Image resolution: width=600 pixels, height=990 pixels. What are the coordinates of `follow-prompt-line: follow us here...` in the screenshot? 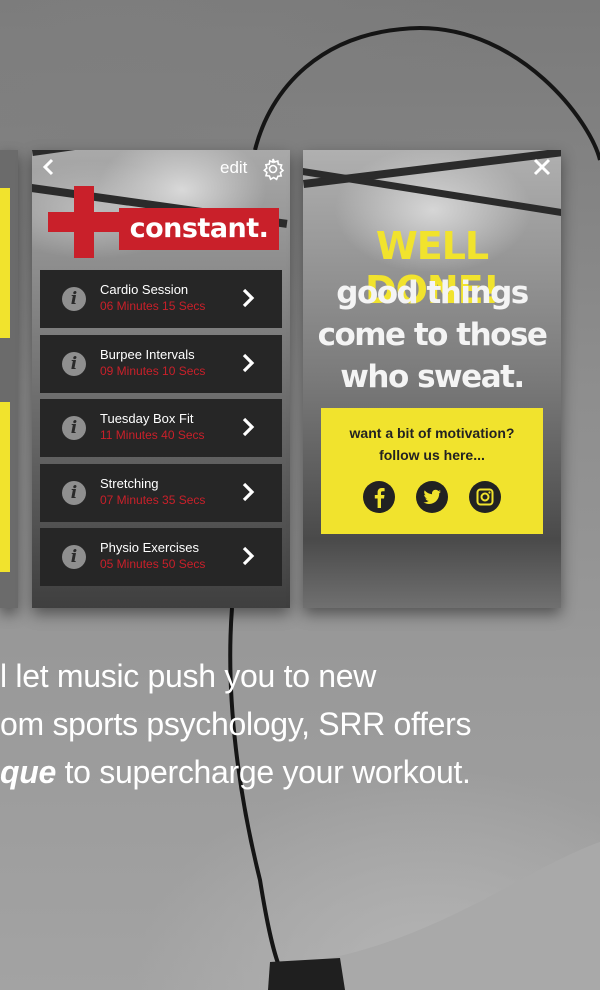 It's located at (432, 455).